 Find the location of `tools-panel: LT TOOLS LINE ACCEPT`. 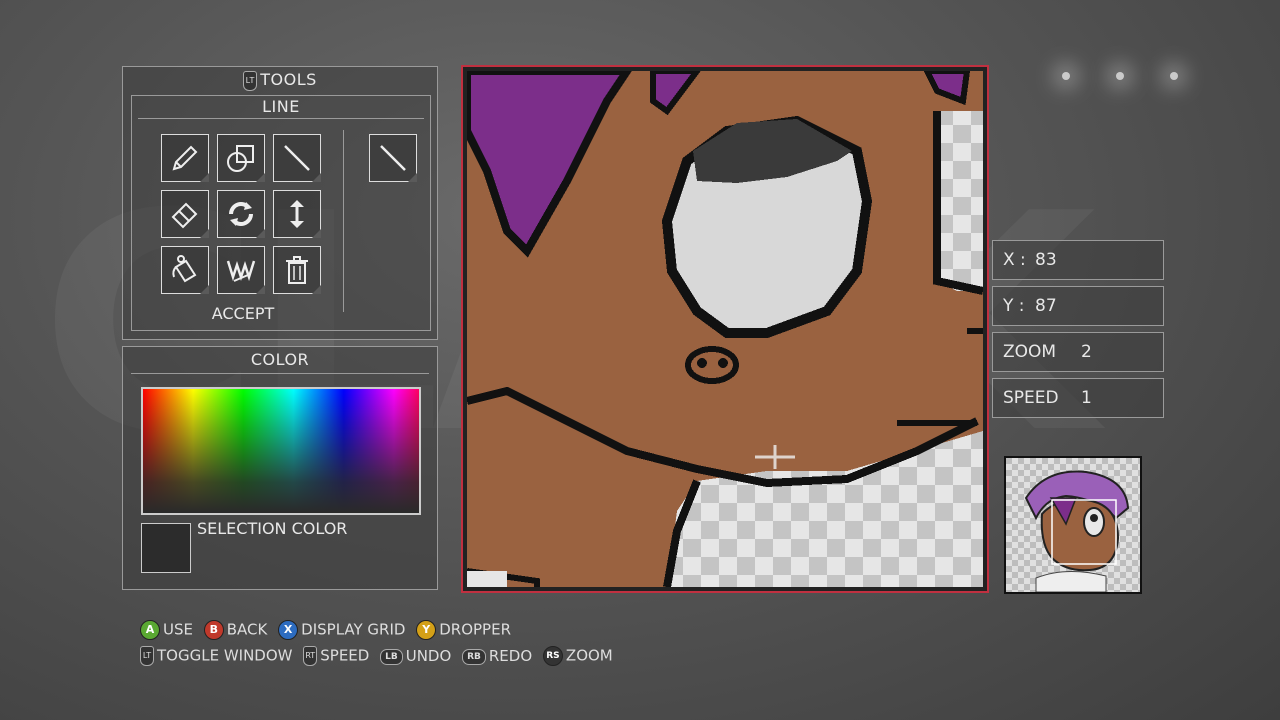

tools-panel: LT TOOLS LINE ACCEPT is located at coordinates (280, 203).